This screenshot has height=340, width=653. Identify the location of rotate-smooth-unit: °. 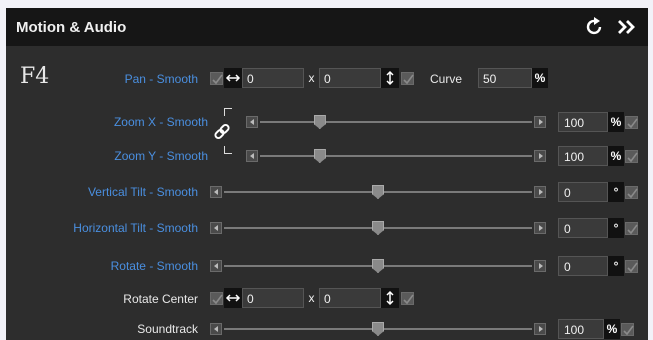
(616, 266).